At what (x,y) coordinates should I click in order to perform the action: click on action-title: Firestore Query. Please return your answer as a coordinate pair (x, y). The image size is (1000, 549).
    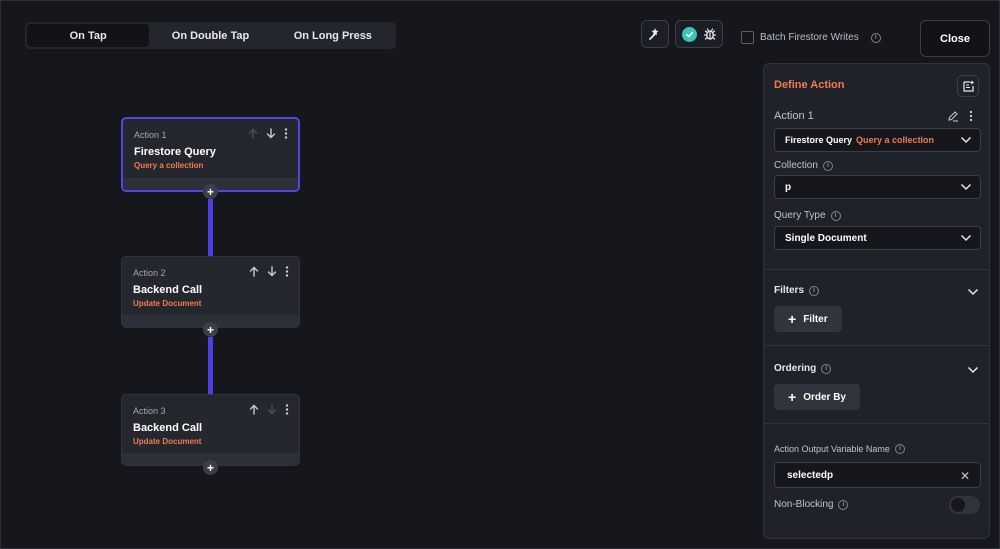
    Looking at the image, I should click on (175, 152).